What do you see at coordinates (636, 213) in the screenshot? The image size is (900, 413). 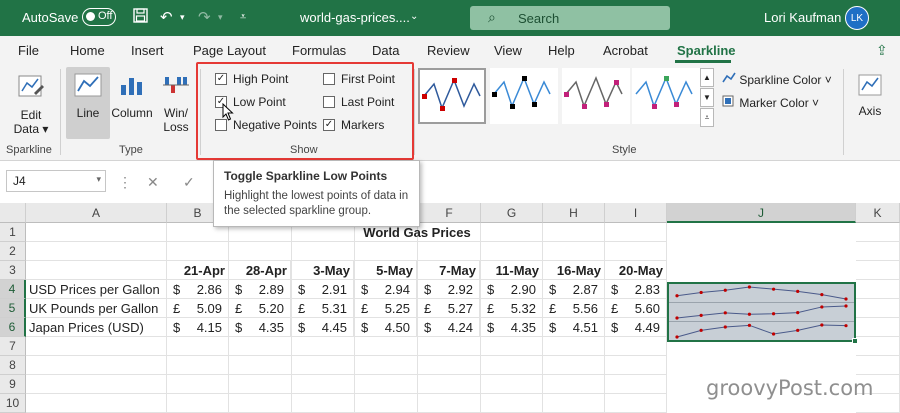 I see `column-header: I` at bounding box center [636, 213].